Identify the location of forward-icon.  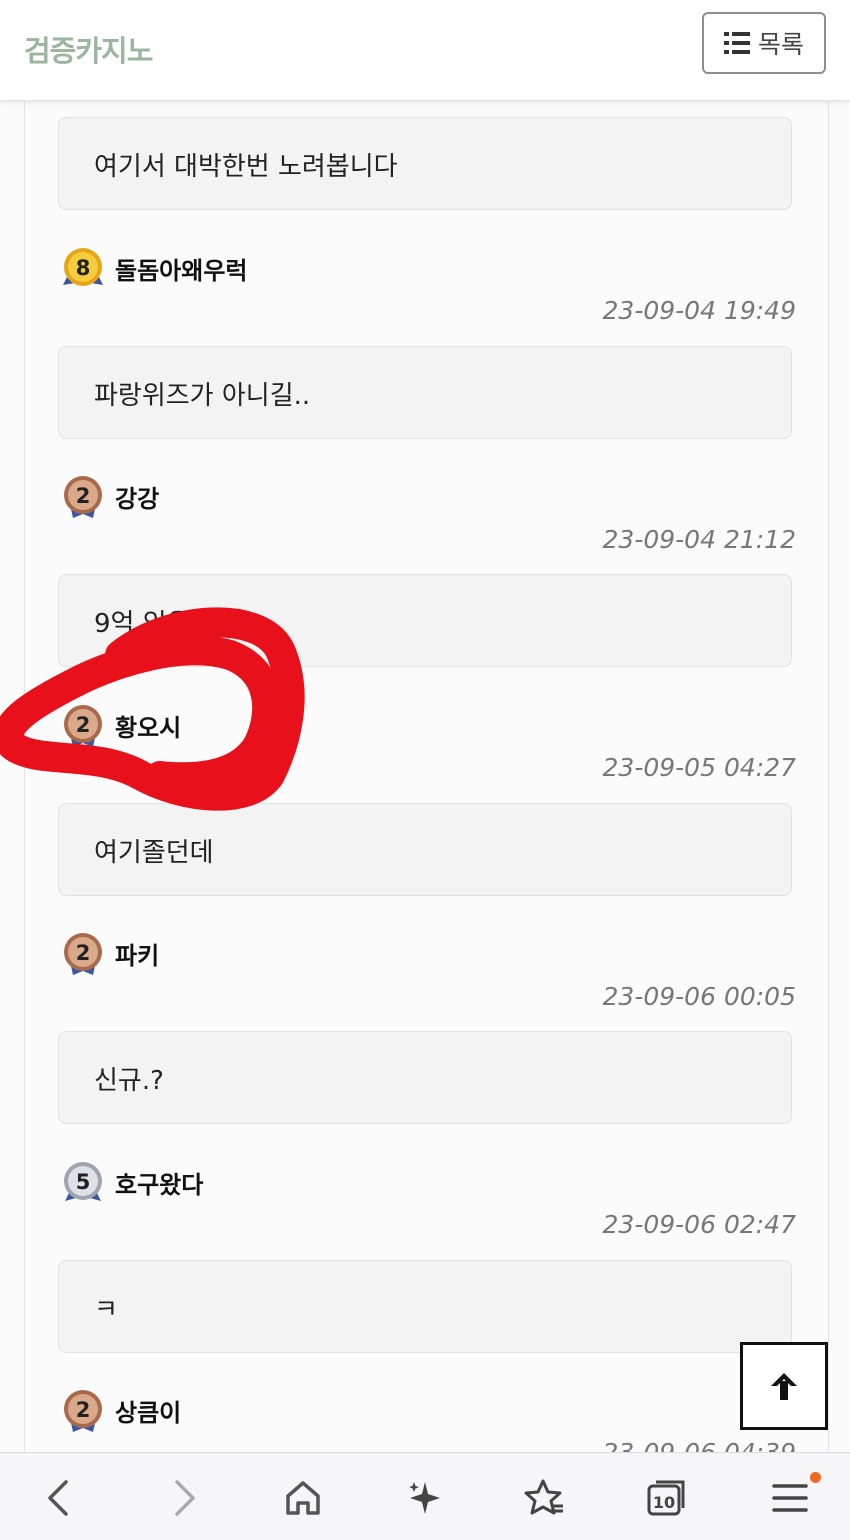
(185, 1498).